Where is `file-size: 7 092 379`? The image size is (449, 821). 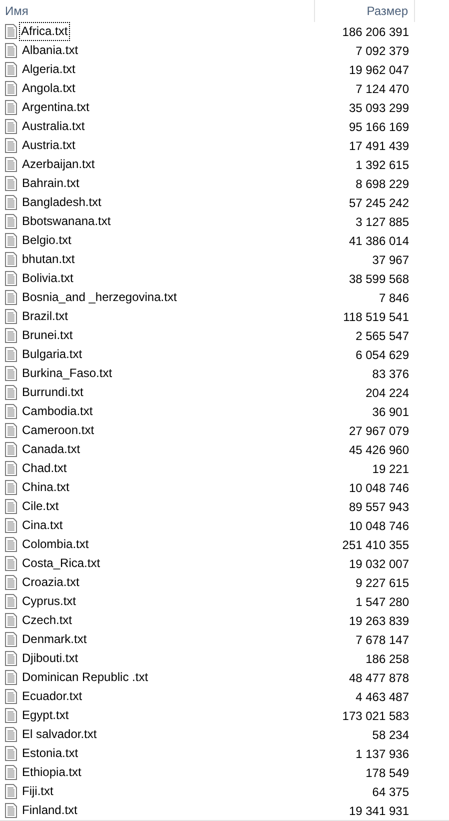
file-size: 7 092 379 is located at coordinates (382, 51).